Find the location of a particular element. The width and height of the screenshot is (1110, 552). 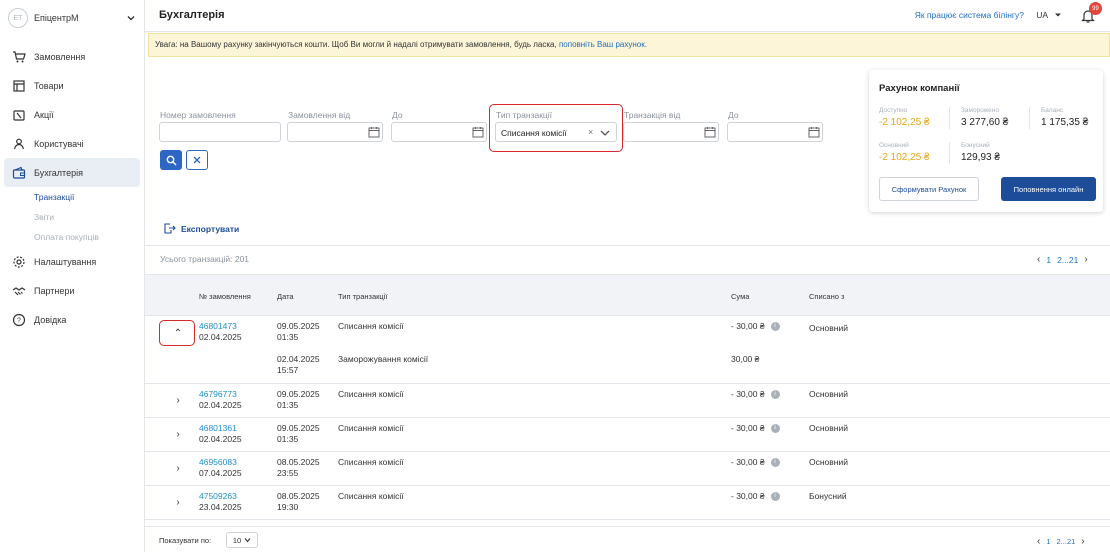

generate-invoice-button: Сформувати Рахунок is located at coordinates (929, 189).